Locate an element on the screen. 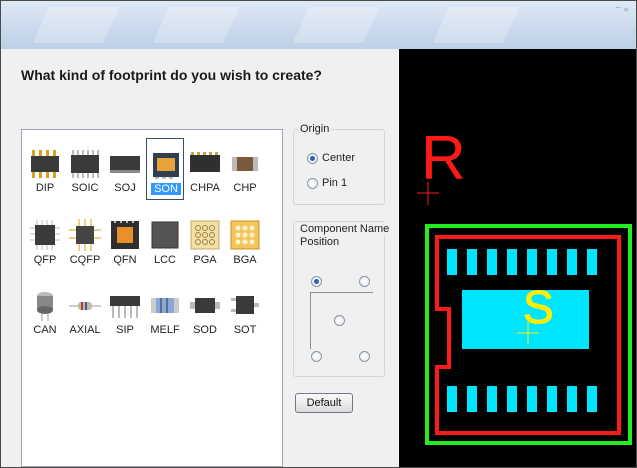  origin-pin1-label: Pin 1 is located at coordinates (335, 183).